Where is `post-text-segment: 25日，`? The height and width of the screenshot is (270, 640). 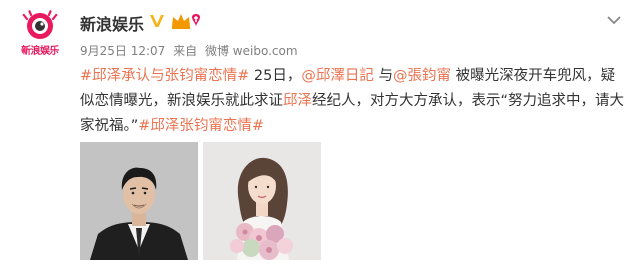
post-text-segment: 25日， is located at coordinates (275, 76).